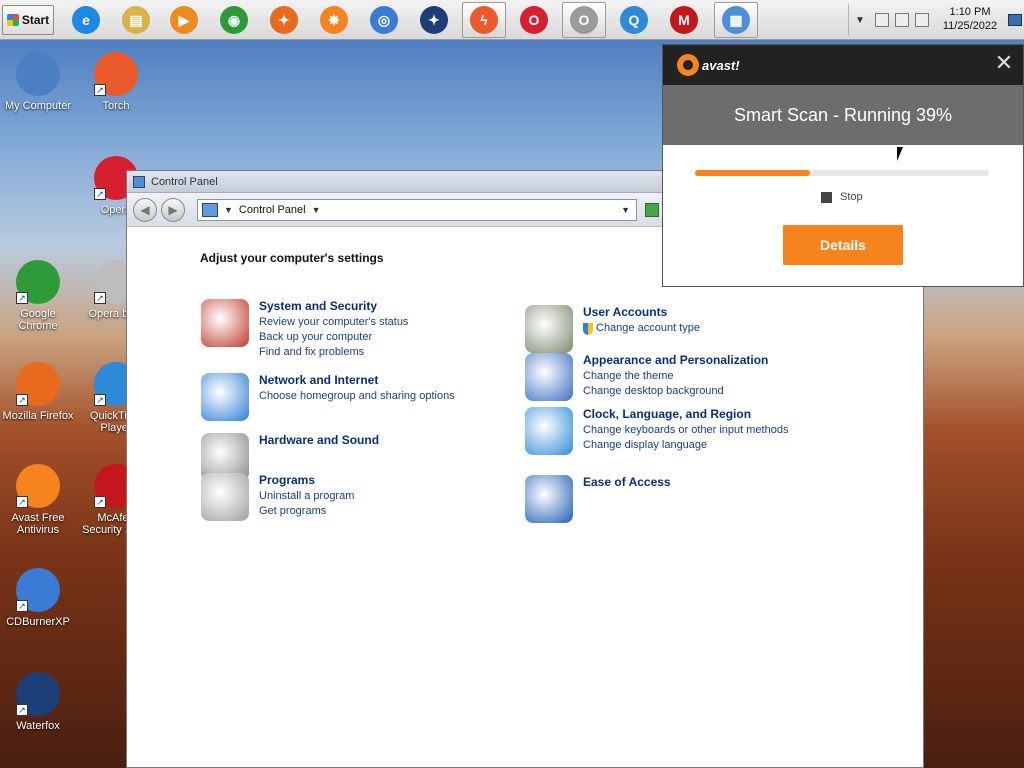 The image size is (1024, 768). I want to click on desktop-icon-torch: ↗ Torch, so click(116, 82).